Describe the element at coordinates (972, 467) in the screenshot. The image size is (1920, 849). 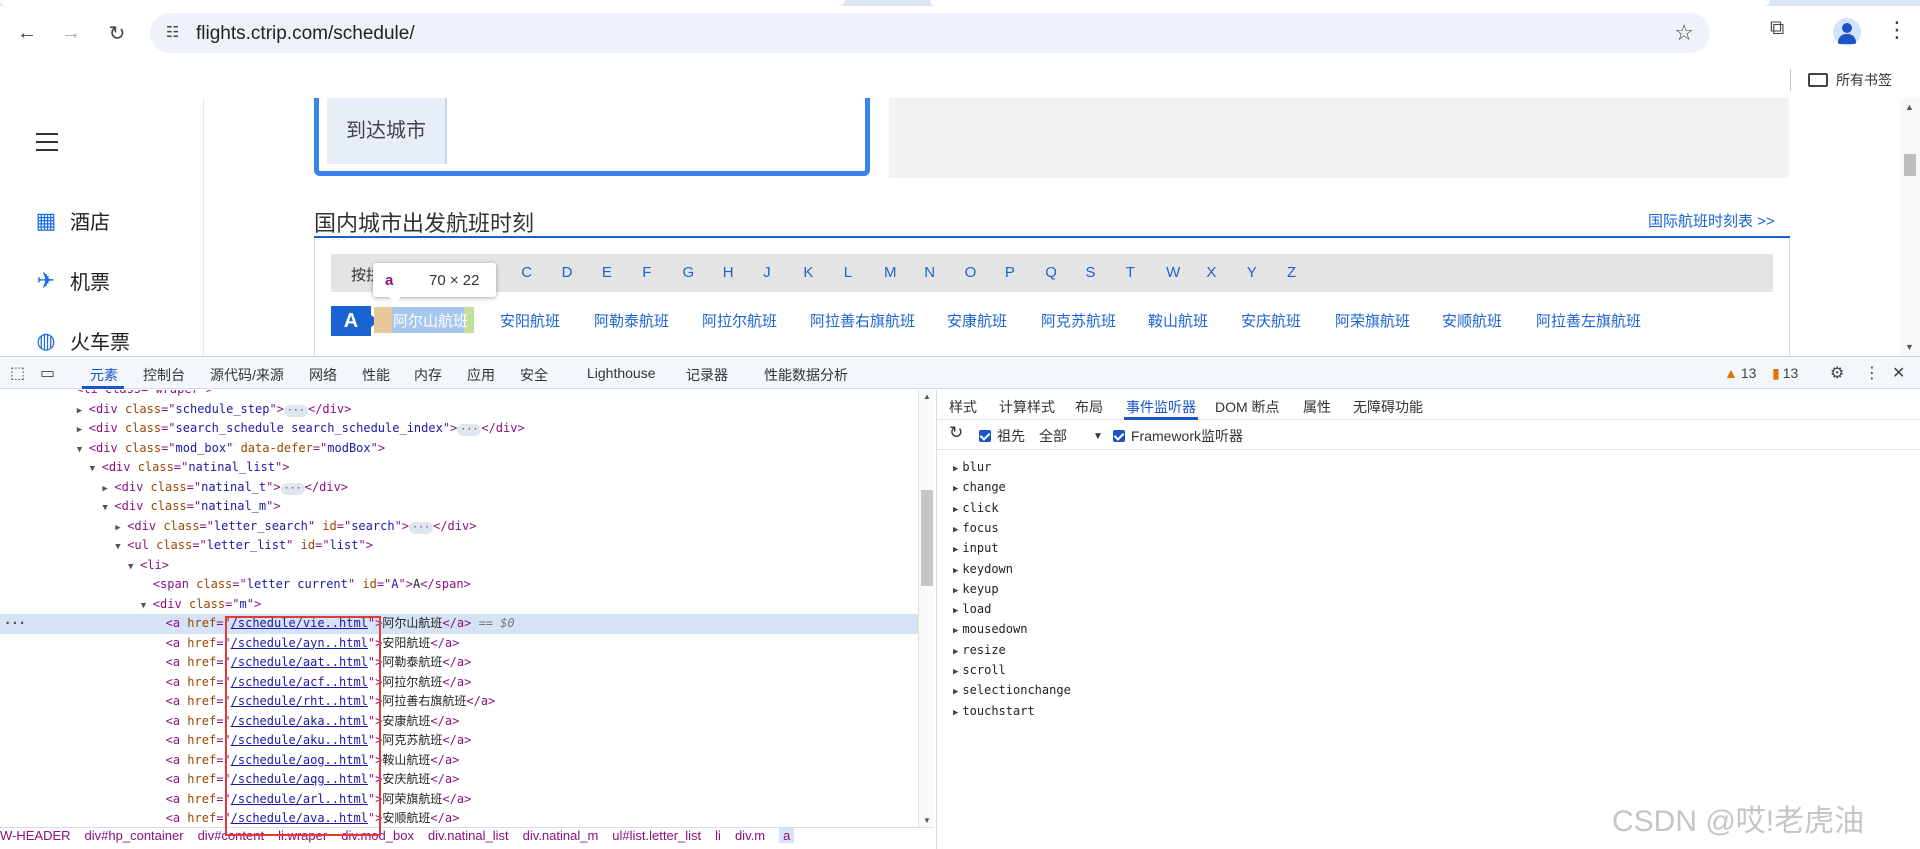
I see `event-listener-item: ▶ blur` at that location.